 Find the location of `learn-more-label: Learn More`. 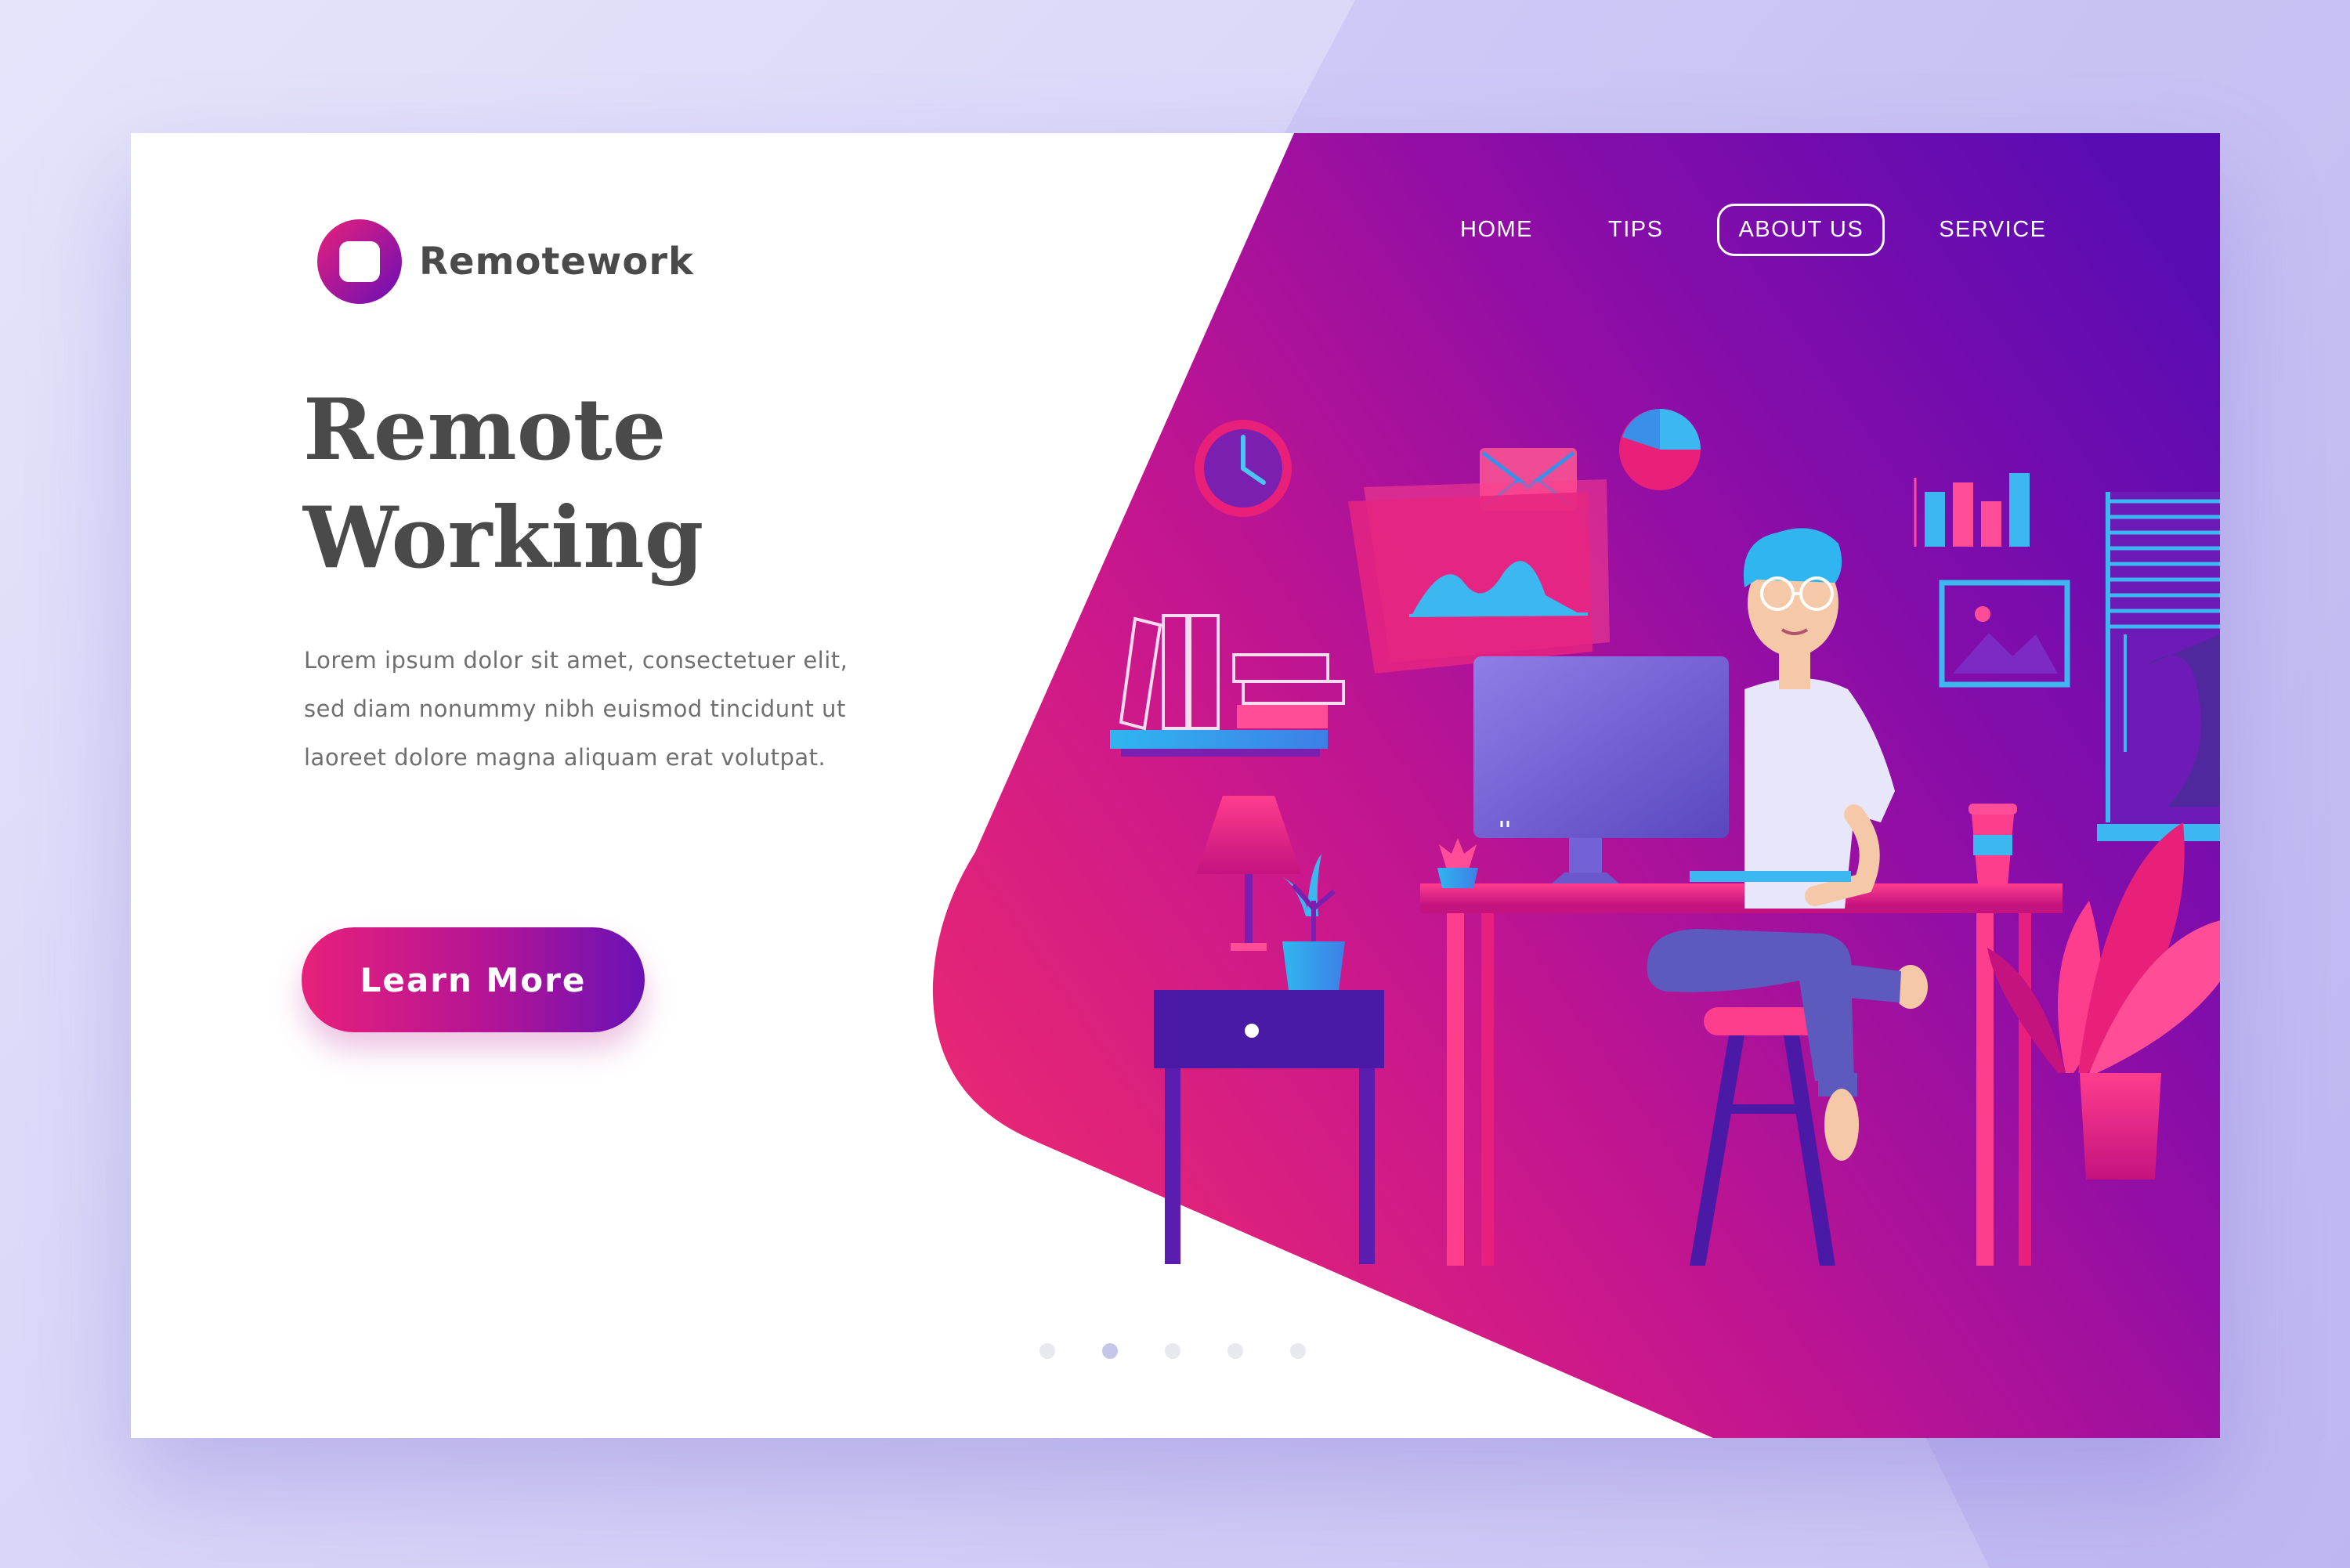

learn-more-label: Learn More is located at coordinates (473, 979).